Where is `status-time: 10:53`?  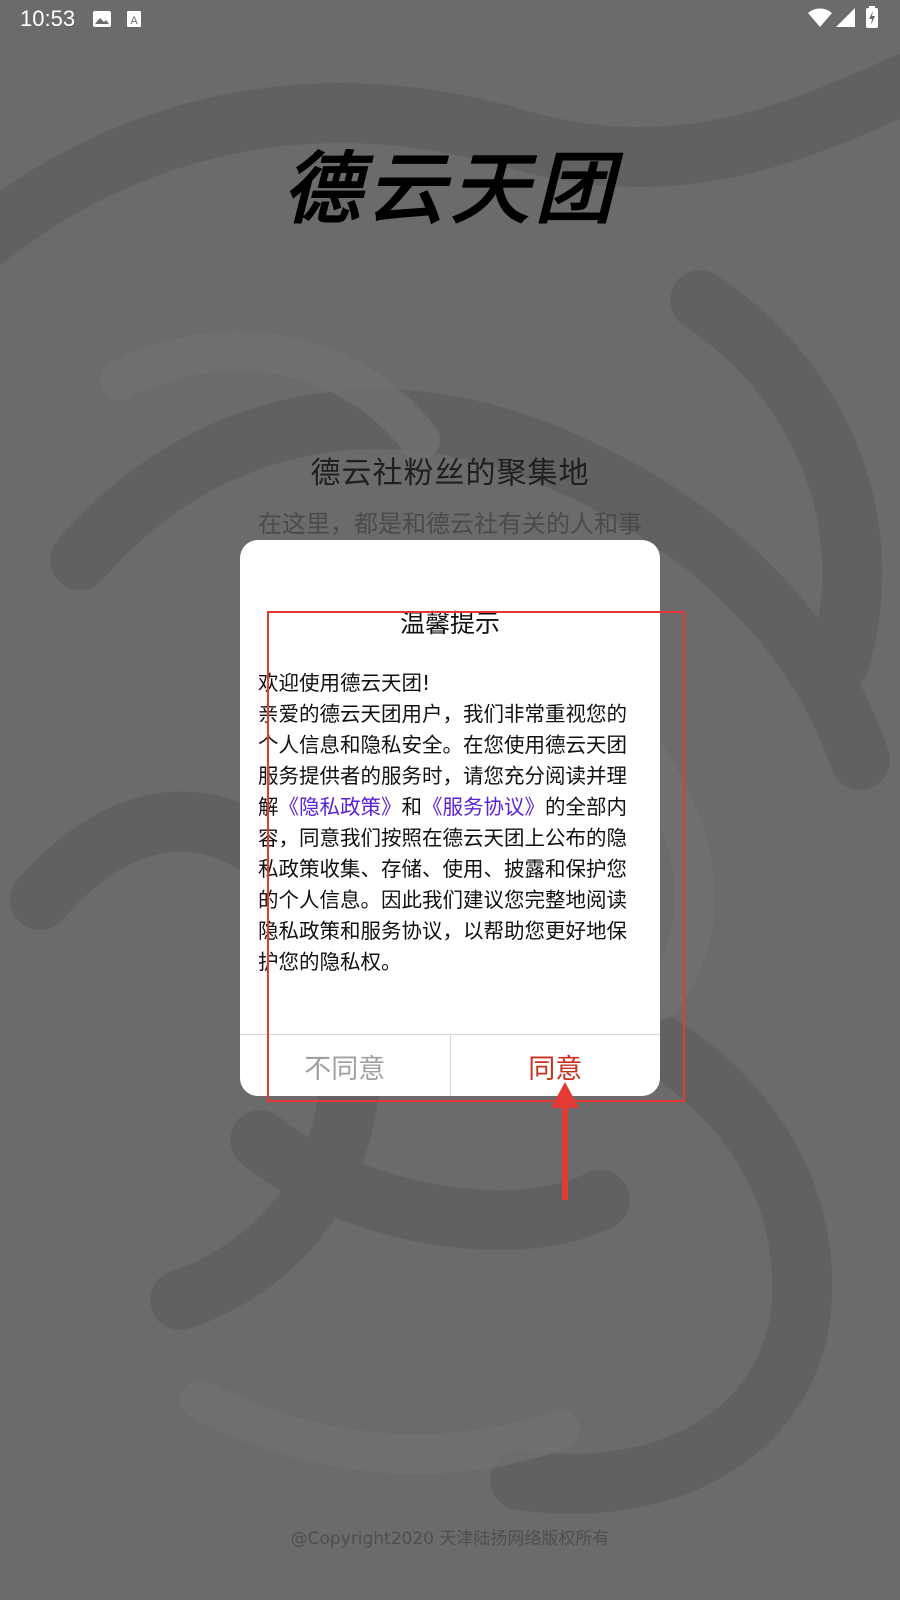
status-time: 10:53 is located at coordinates (48, 18).